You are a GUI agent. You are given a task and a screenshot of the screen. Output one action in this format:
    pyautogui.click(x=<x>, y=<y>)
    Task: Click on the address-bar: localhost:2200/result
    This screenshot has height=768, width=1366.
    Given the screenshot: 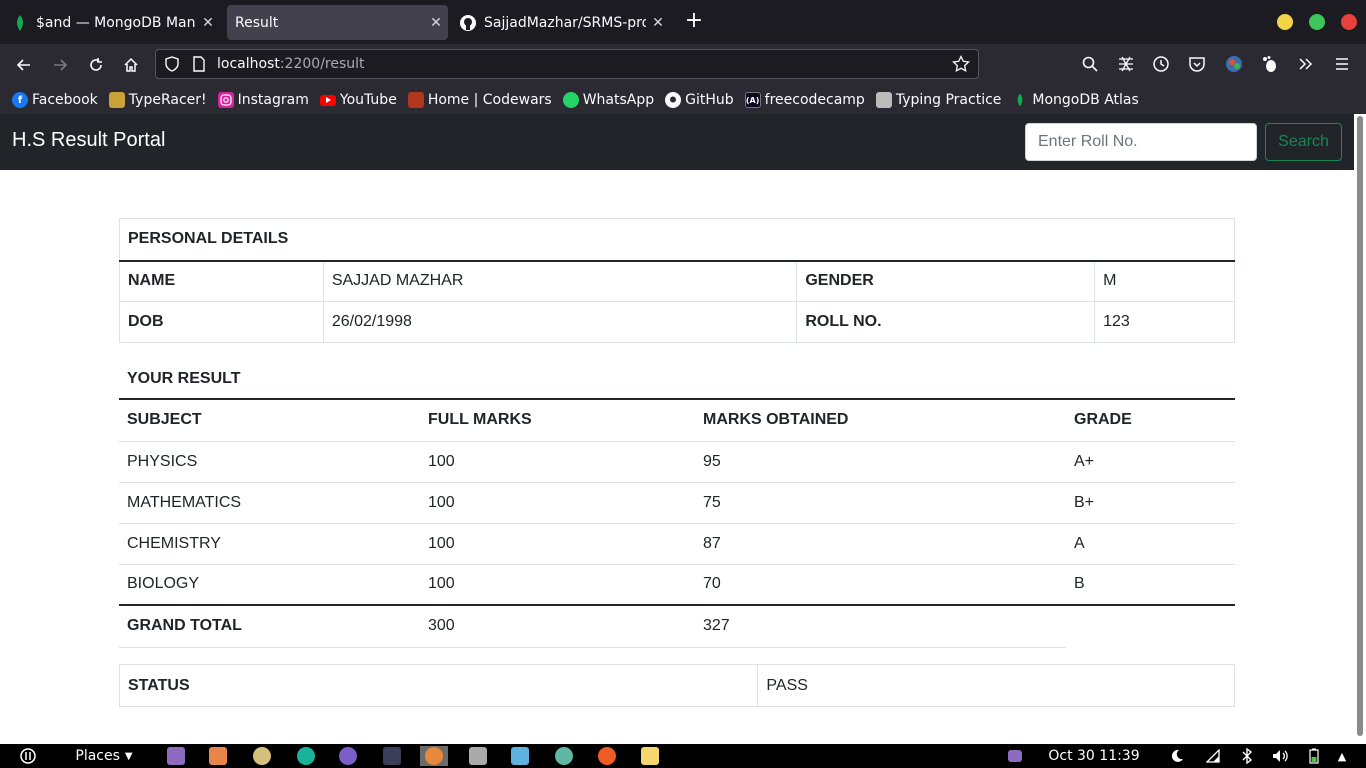 What is the action you would take?
    pyautogui.click(x=567, y=64)
    